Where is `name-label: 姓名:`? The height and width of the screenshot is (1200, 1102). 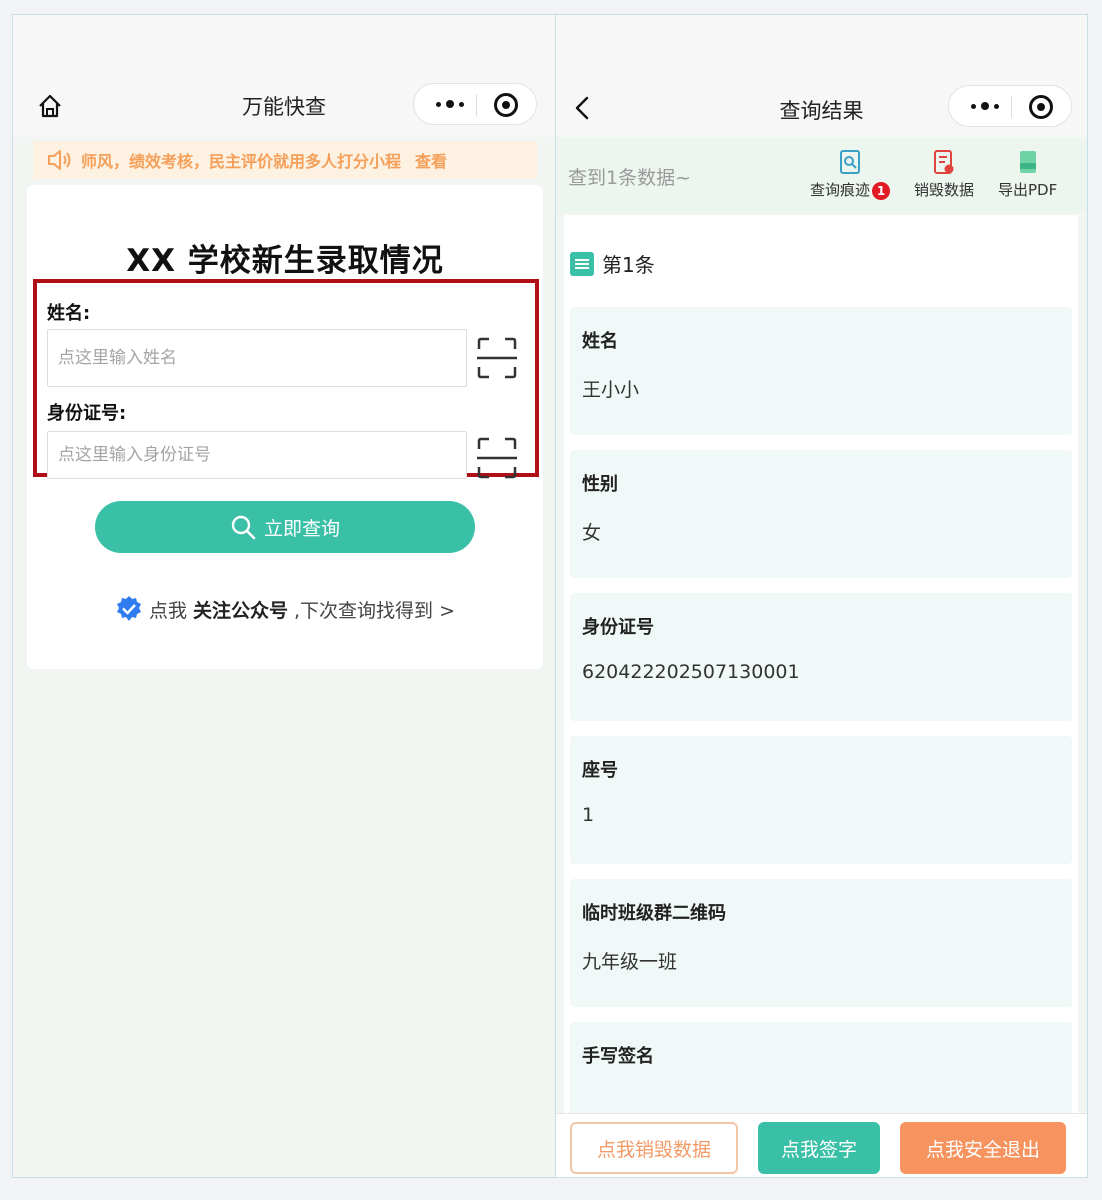
name-label: 姓名: is located at coordinates (69, 313).